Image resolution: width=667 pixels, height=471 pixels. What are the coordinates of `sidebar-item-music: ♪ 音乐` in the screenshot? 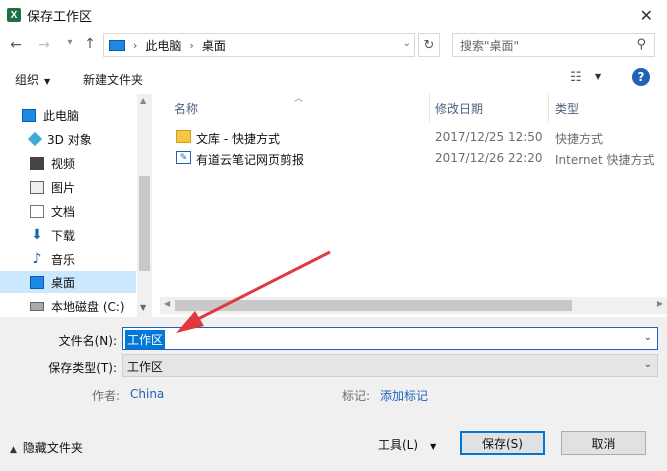 It's located at (68, 259).